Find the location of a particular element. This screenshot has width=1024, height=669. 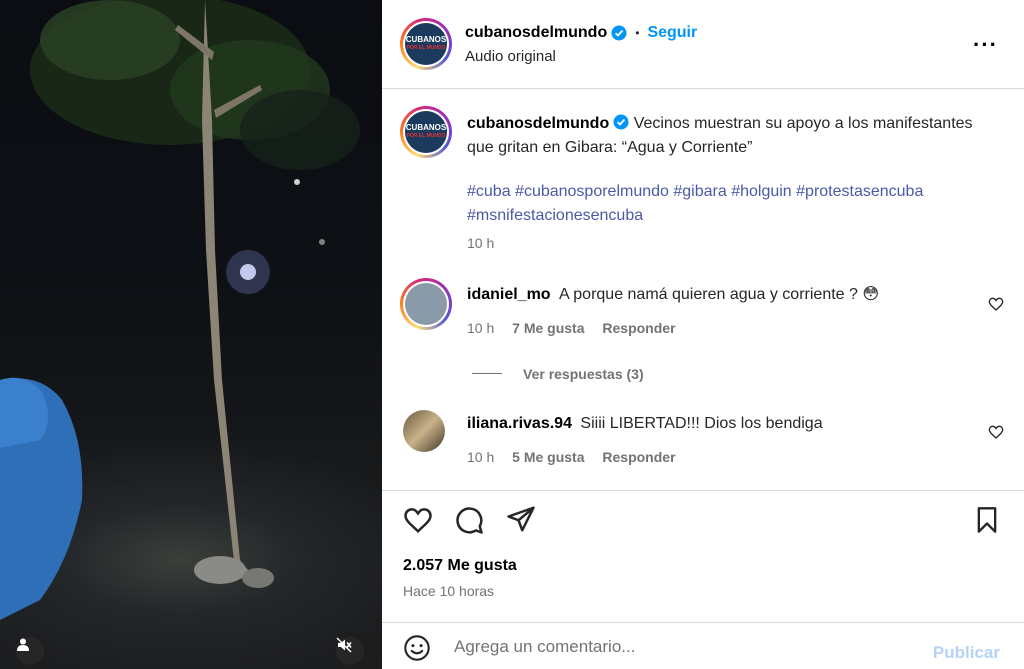

more-options-icon: ··· is located at coordinates (985, 44).